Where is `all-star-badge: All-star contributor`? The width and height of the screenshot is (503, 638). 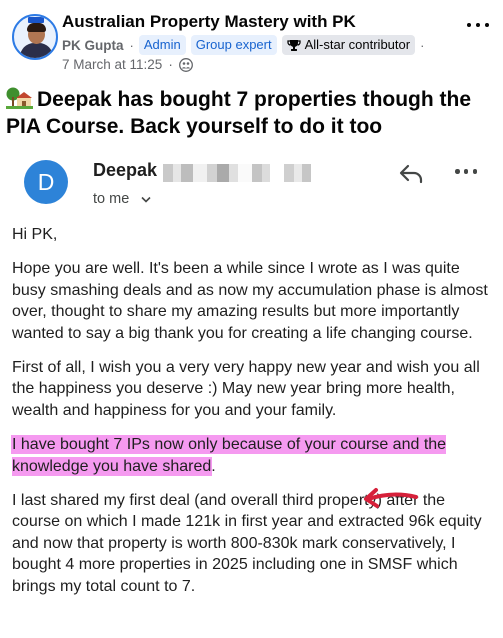 all-star-badge: All-star contributor is located at coordinates (348, 45).